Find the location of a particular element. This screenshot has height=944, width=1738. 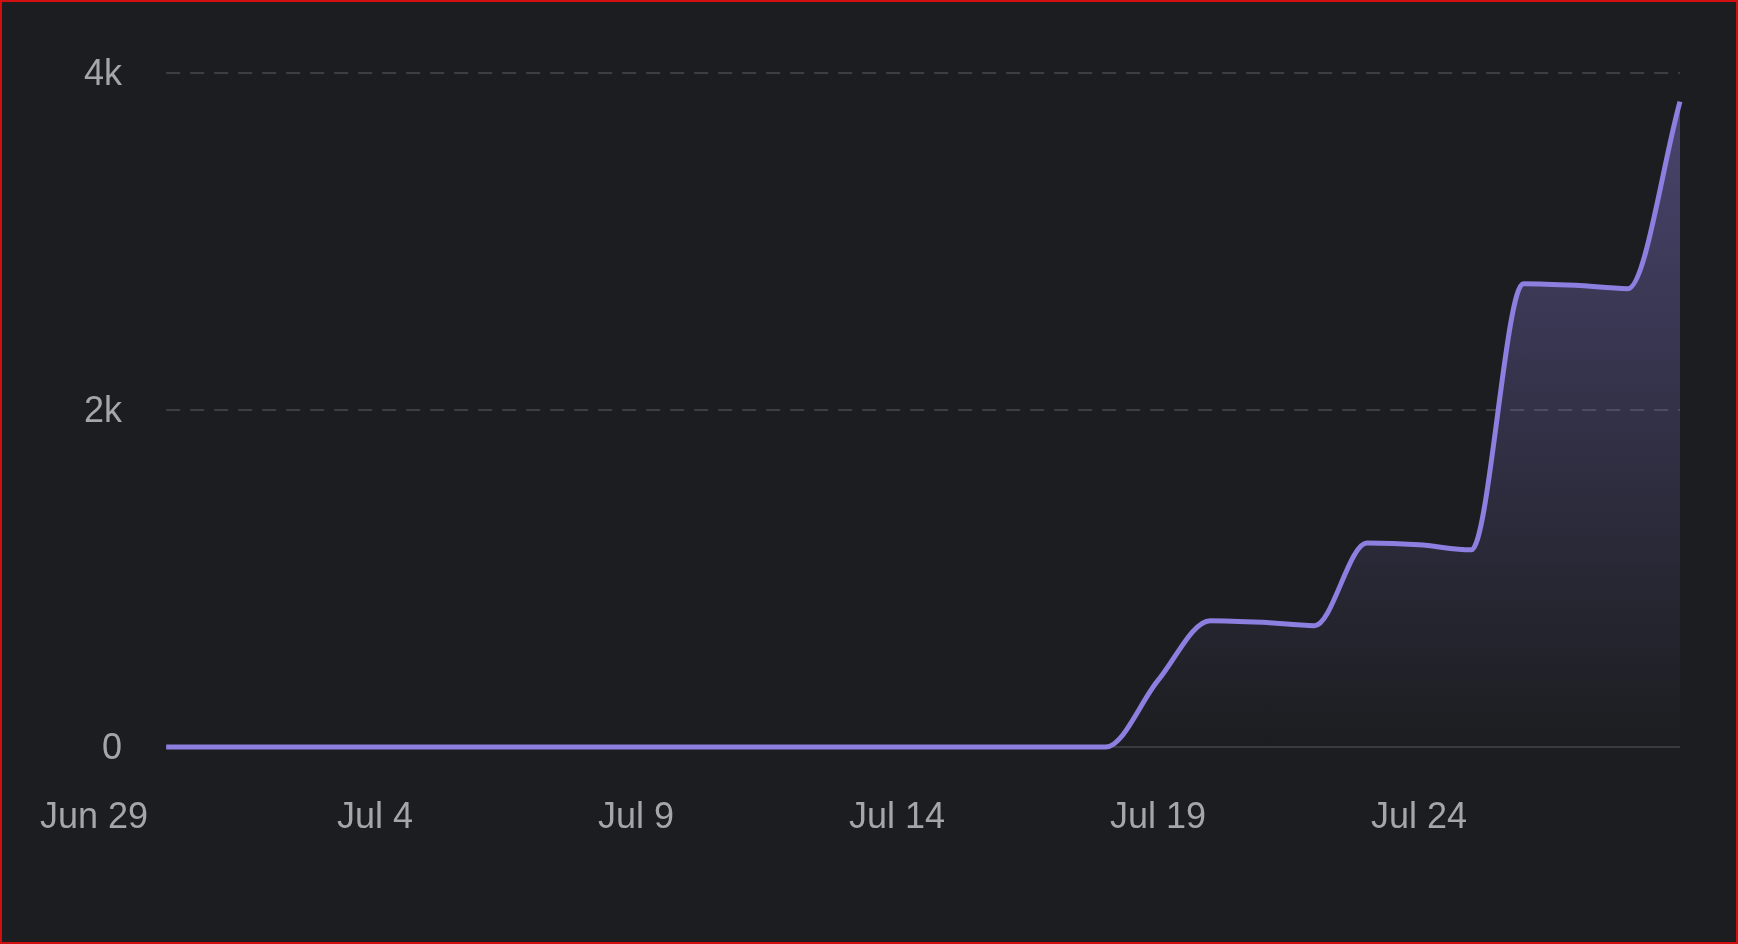

x-tick-label: Jul 9 is located at coordinates (636, 815).